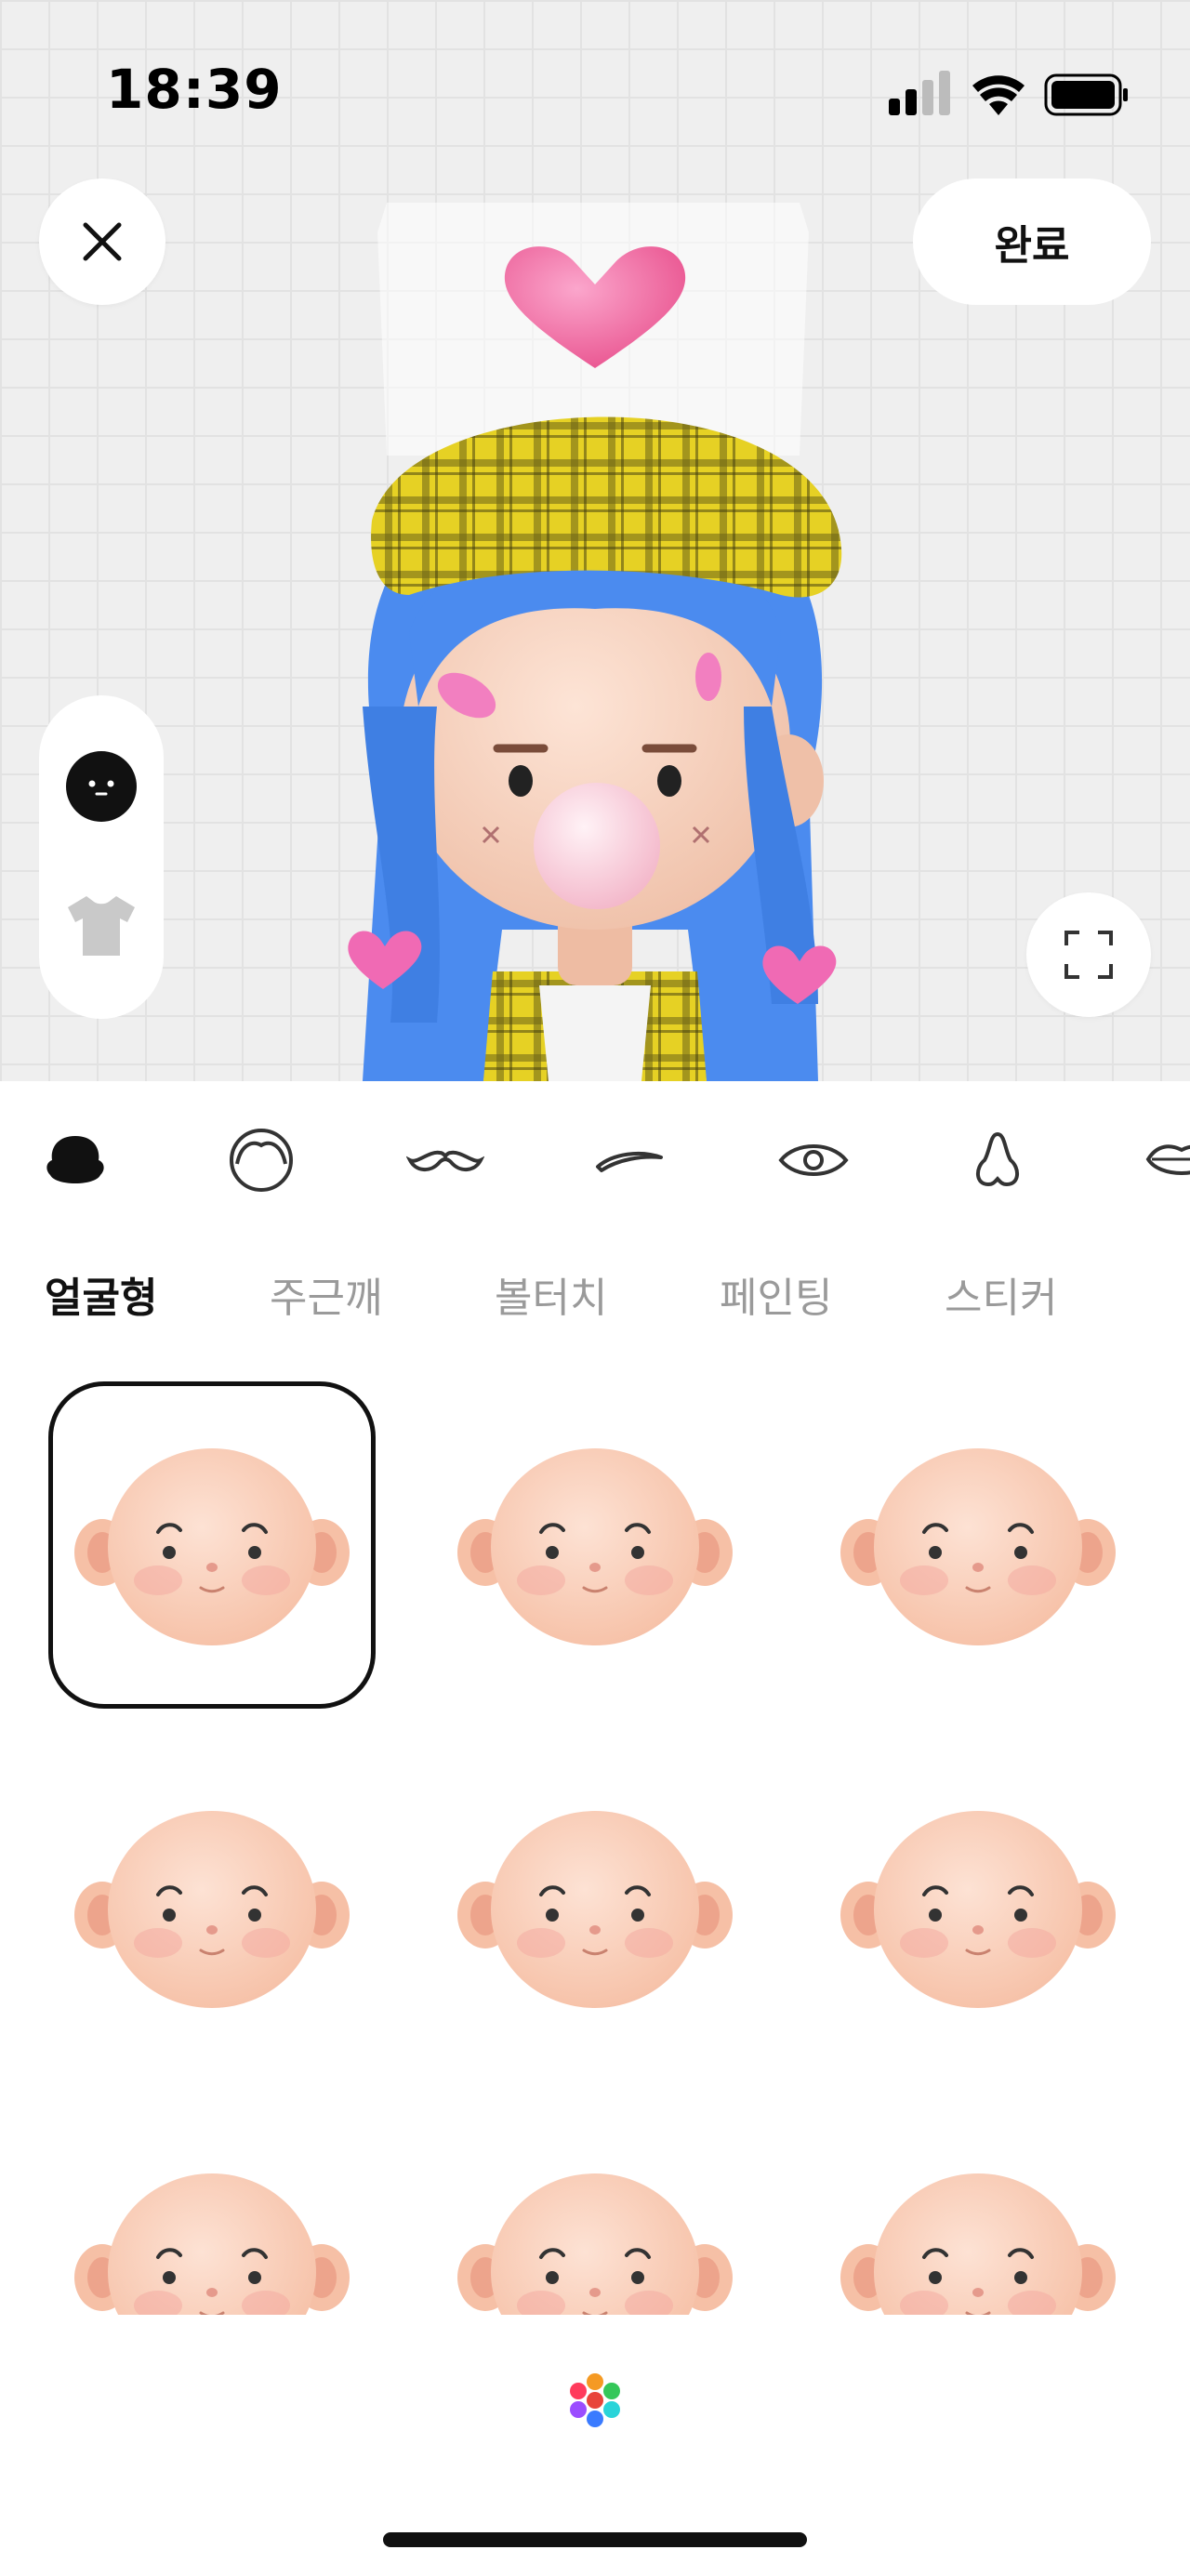 The height and width of the screenshot is (2576, 1190). I want to click on lips-icon, so click(1167, 1159).